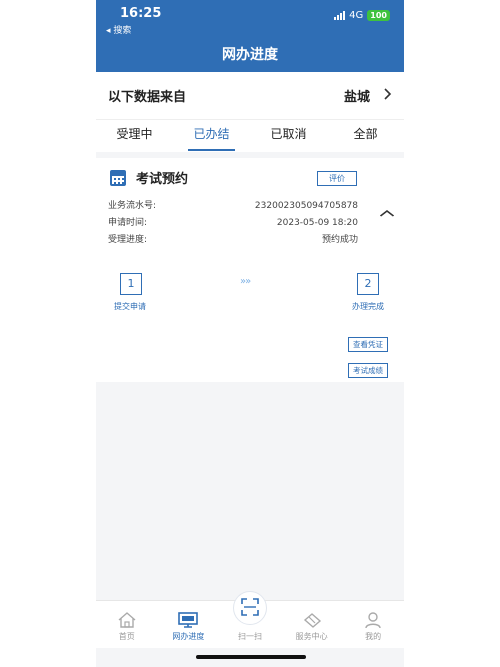 Image resolution: width=500 pixels, height=667 pixels. Describe the element at coordinates (373, 620) in the screenshot. I see `user-icon` at that location.